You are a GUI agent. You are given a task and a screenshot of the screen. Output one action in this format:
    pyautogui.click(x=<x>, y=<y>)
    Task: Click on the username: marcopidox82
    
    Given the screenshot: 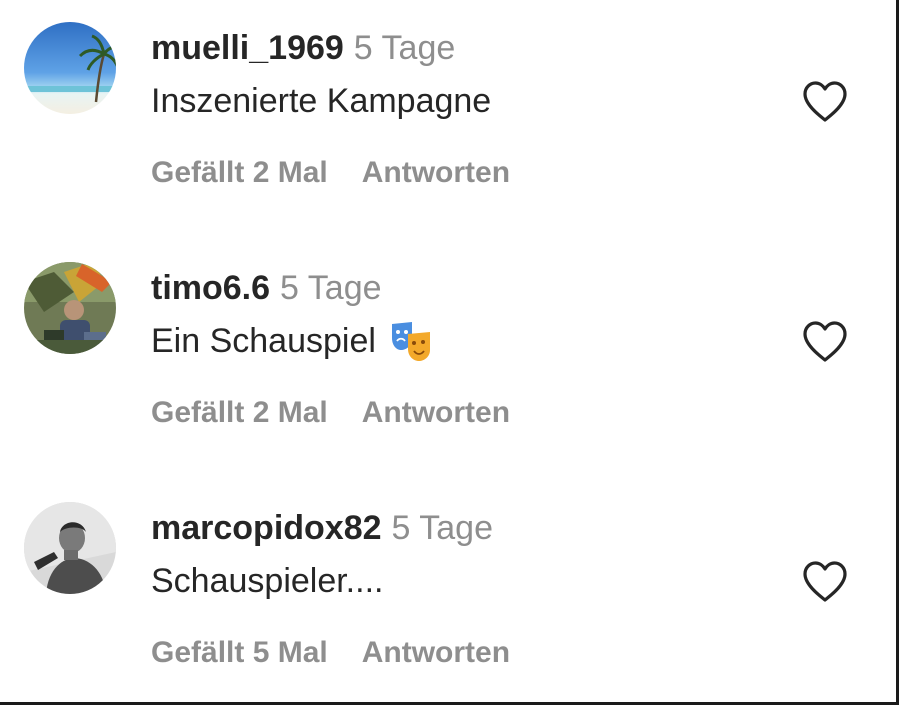 What is the action you would take?
    pyautogui.click(x=266, y=528)
    